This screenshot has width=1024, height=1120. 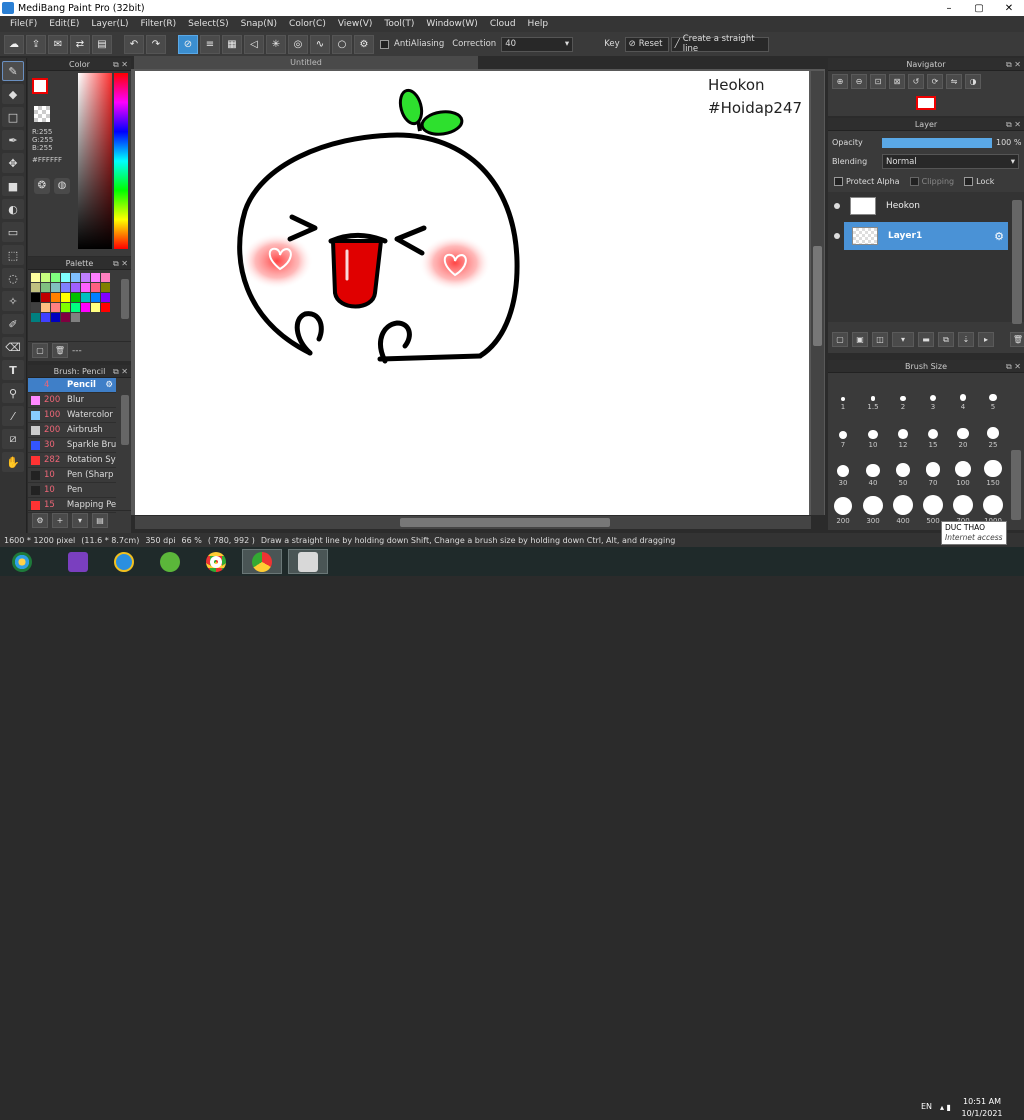 What do you see at coordinates (72, 415) in the screenshot?
I see `brush-item: 100 Watercolor` at bounding box center [72, 415].